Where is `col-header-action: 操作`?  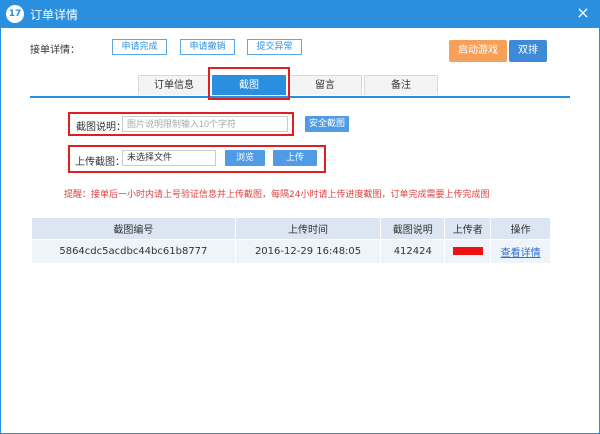 col-header-action: 操作 is located at coordinates (520, 228).